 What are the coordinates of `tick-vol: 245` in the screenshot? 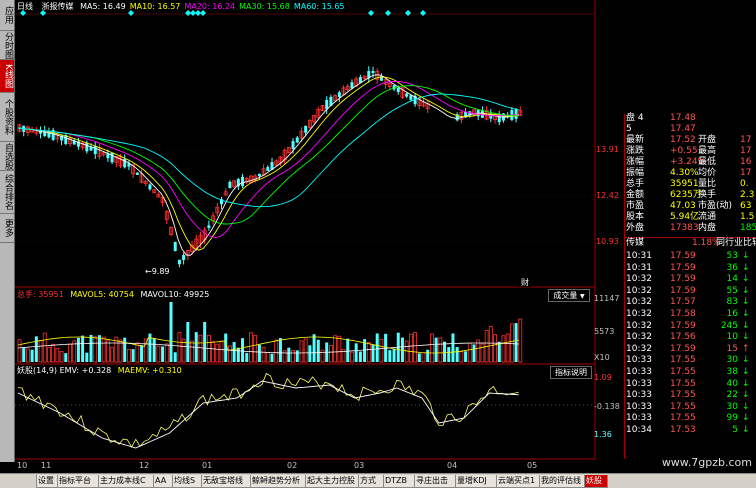 It's located at (729, 325).